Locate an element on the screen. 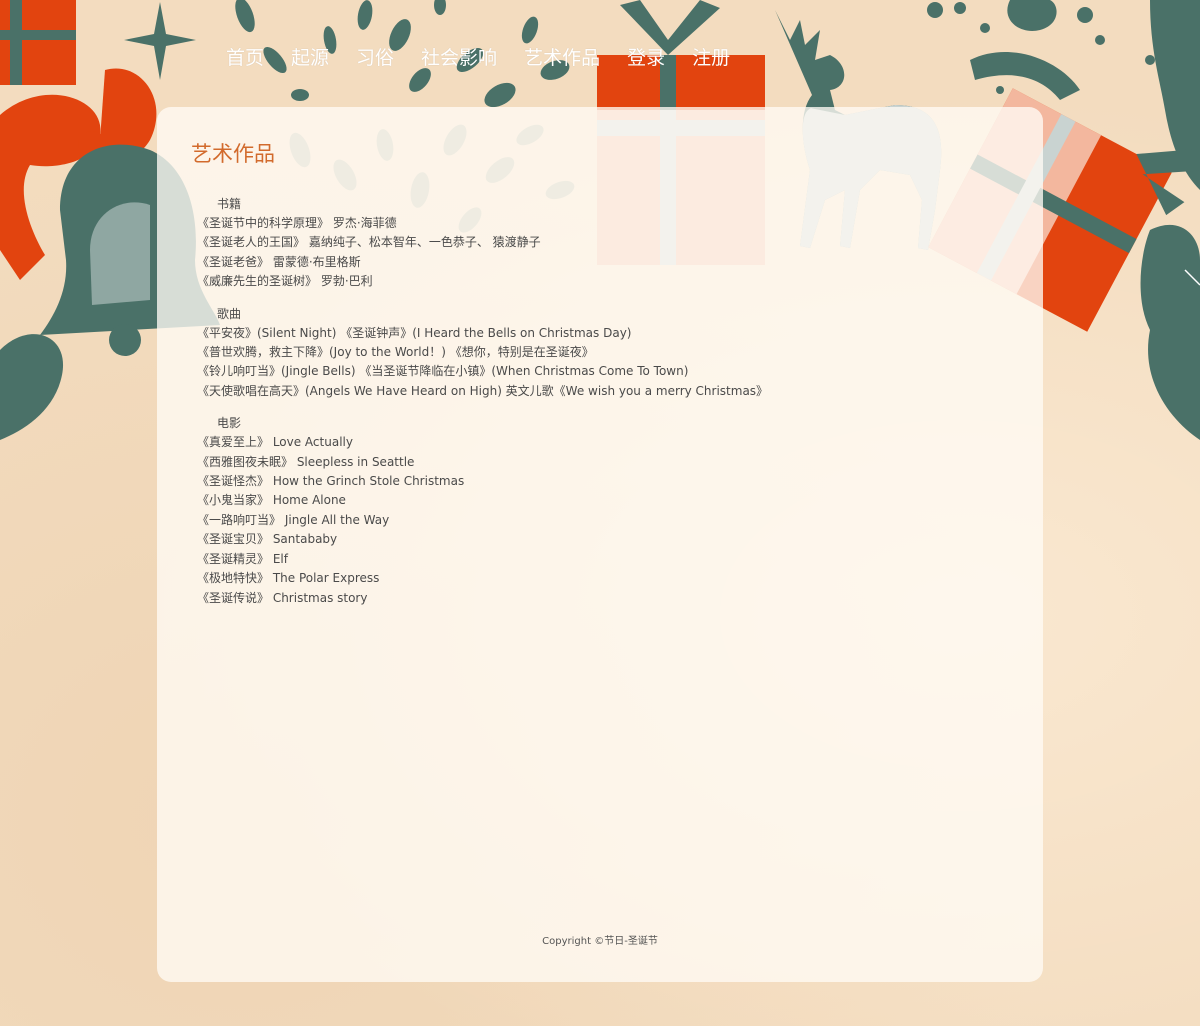  list-item: 《圣诞精灵》 Elf is located at coordinates (242, 558).